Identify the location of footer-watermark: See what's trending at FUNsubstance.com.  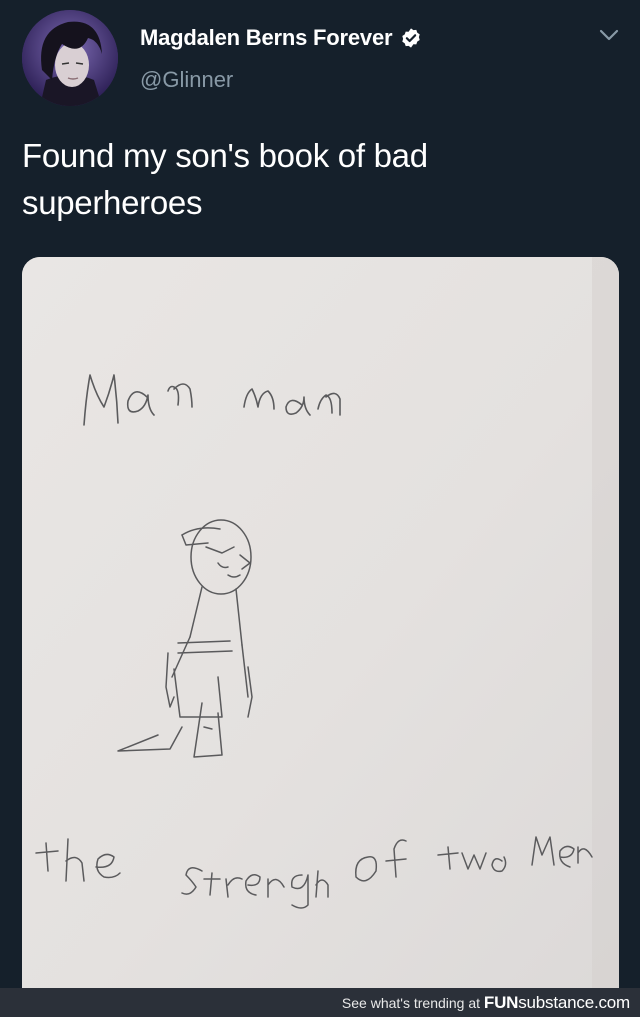
(486, 1003).